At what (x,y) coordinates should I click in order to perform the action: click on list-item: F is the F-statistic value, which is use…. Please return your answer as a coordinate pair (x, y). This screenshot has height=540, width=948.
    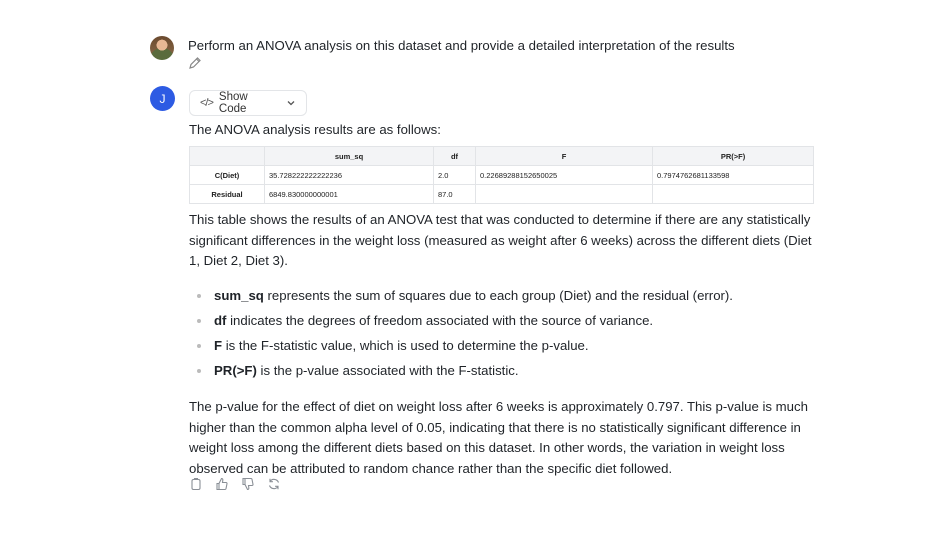
    Looking at the image, I should click on (461, 347).